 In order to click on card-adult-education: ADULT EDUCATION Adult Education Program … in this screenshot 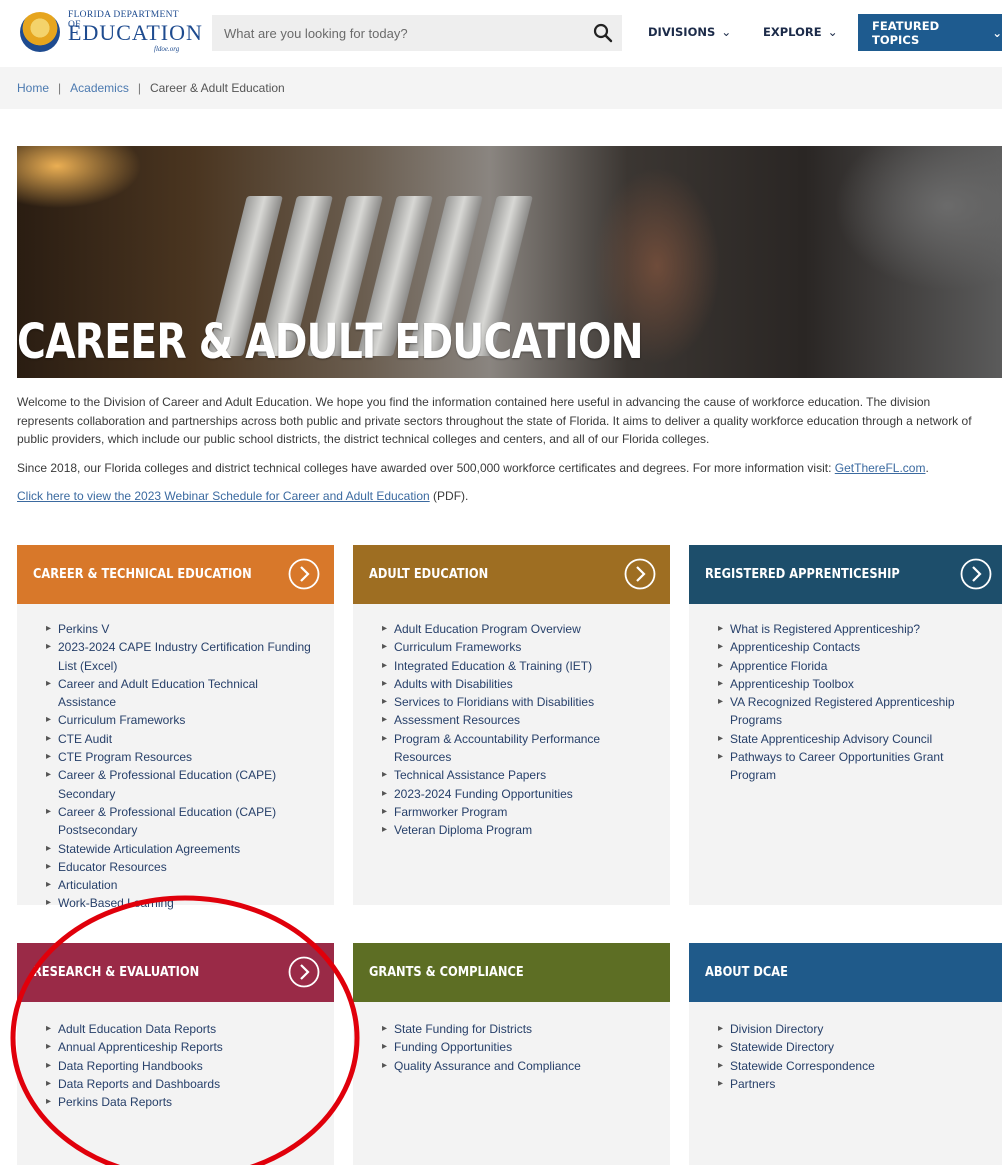, I will do `click(511, 725)`.